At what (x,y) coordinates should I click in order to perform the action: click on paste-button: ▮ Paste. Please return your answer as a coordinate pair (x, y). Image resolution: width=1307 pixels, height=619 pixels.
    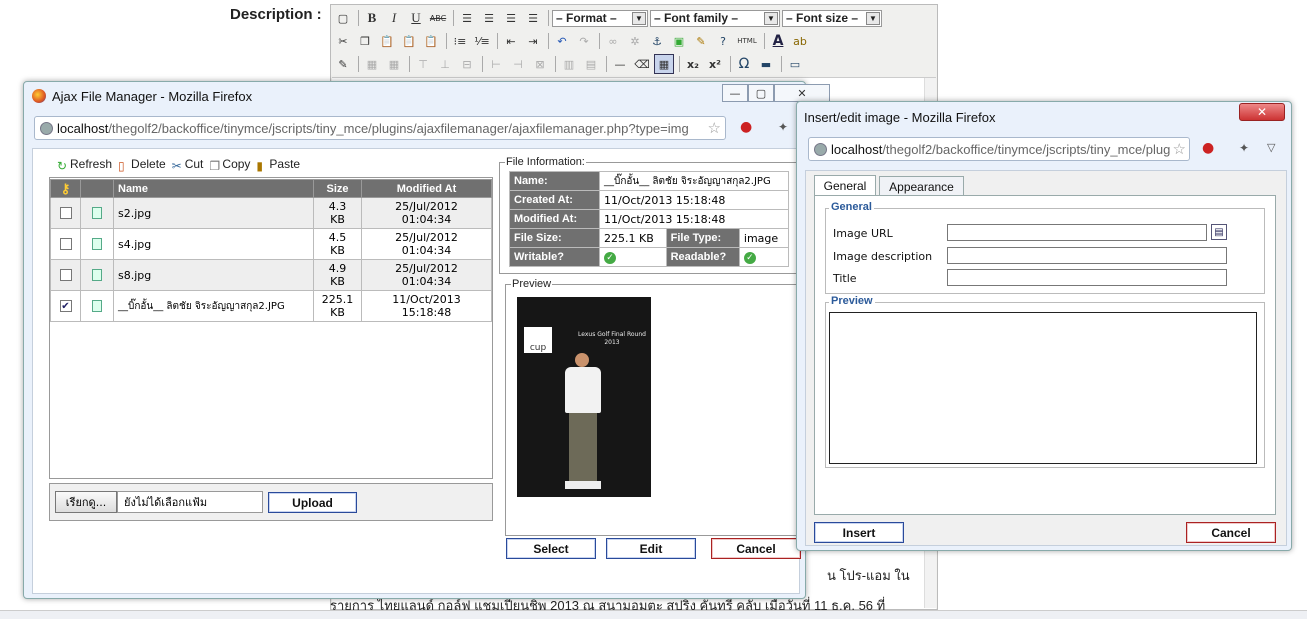
    Looking at the image, I should click on (278, 165).